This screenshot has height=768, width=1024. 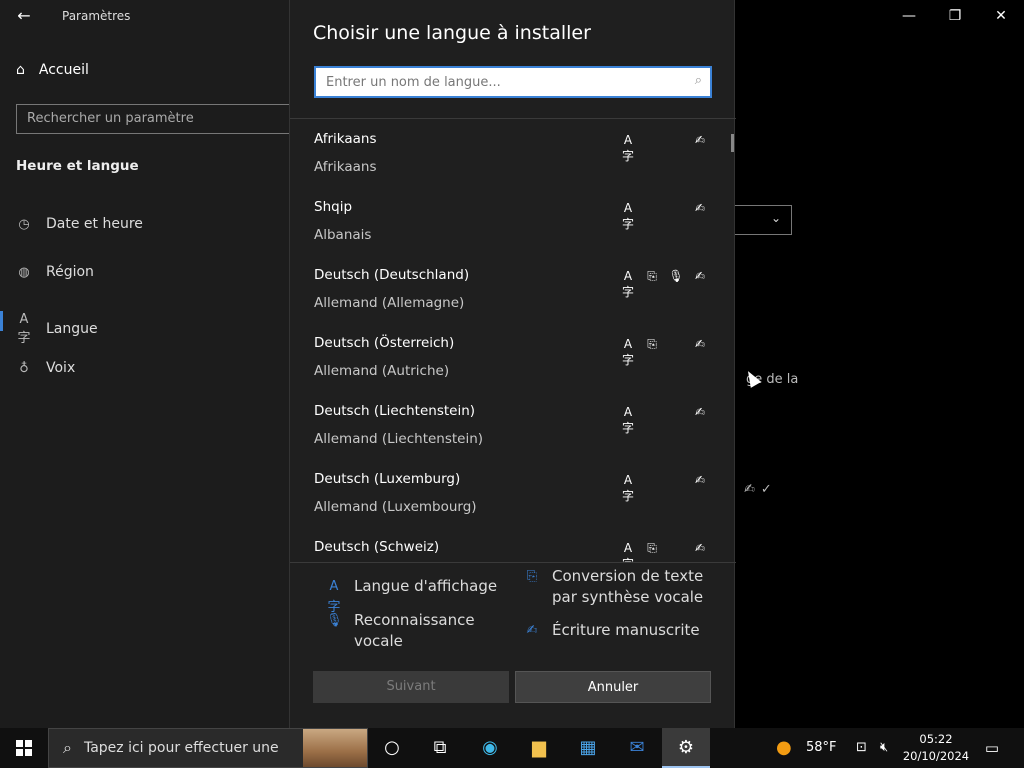 What do you see at coordinates (513, 155) in the screenshot?
I see `list-item: Afrikaans Afrikaans A字 ✍` at bounding box center [513, 155].